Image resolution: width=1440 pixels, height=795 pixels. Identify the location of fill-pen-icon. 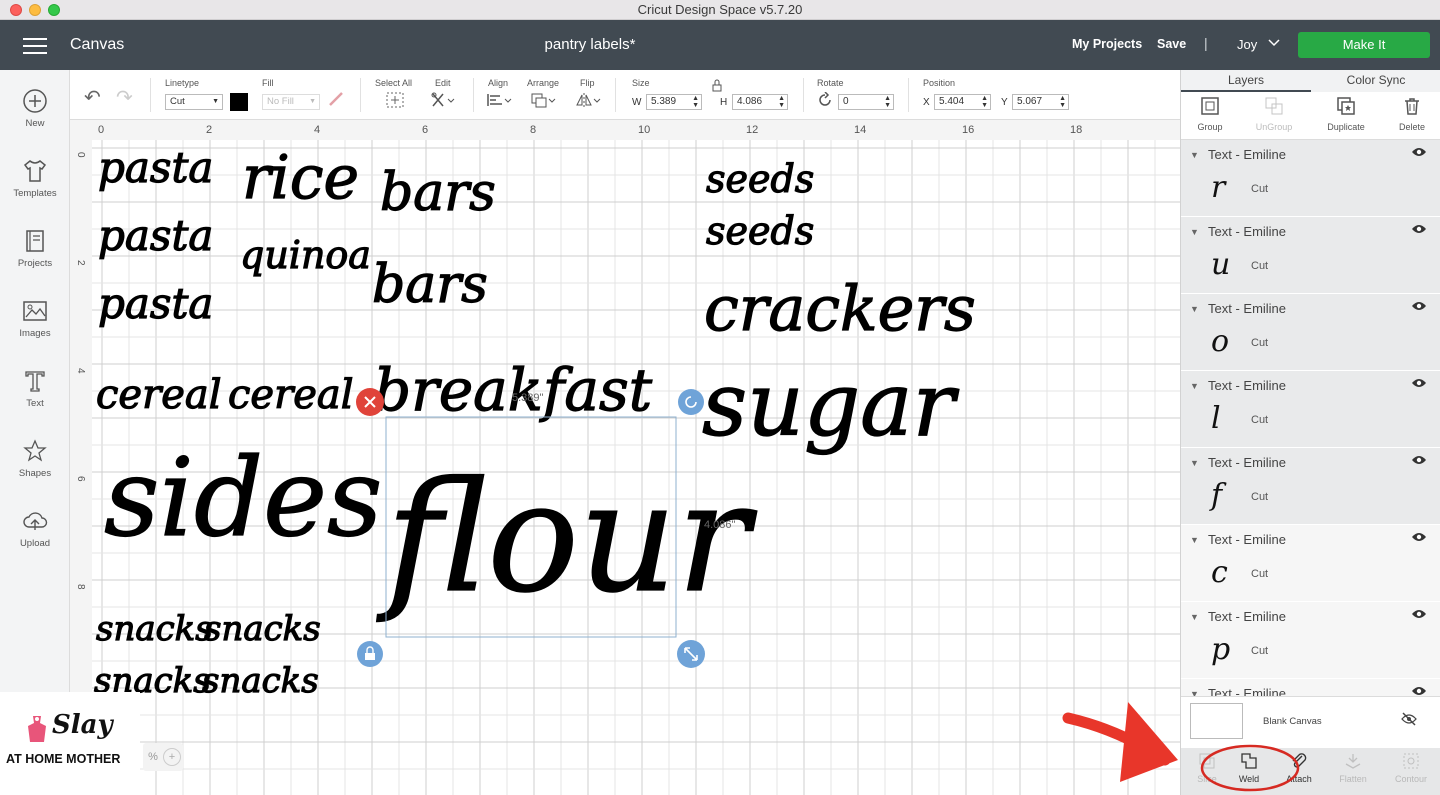
(336, 101).